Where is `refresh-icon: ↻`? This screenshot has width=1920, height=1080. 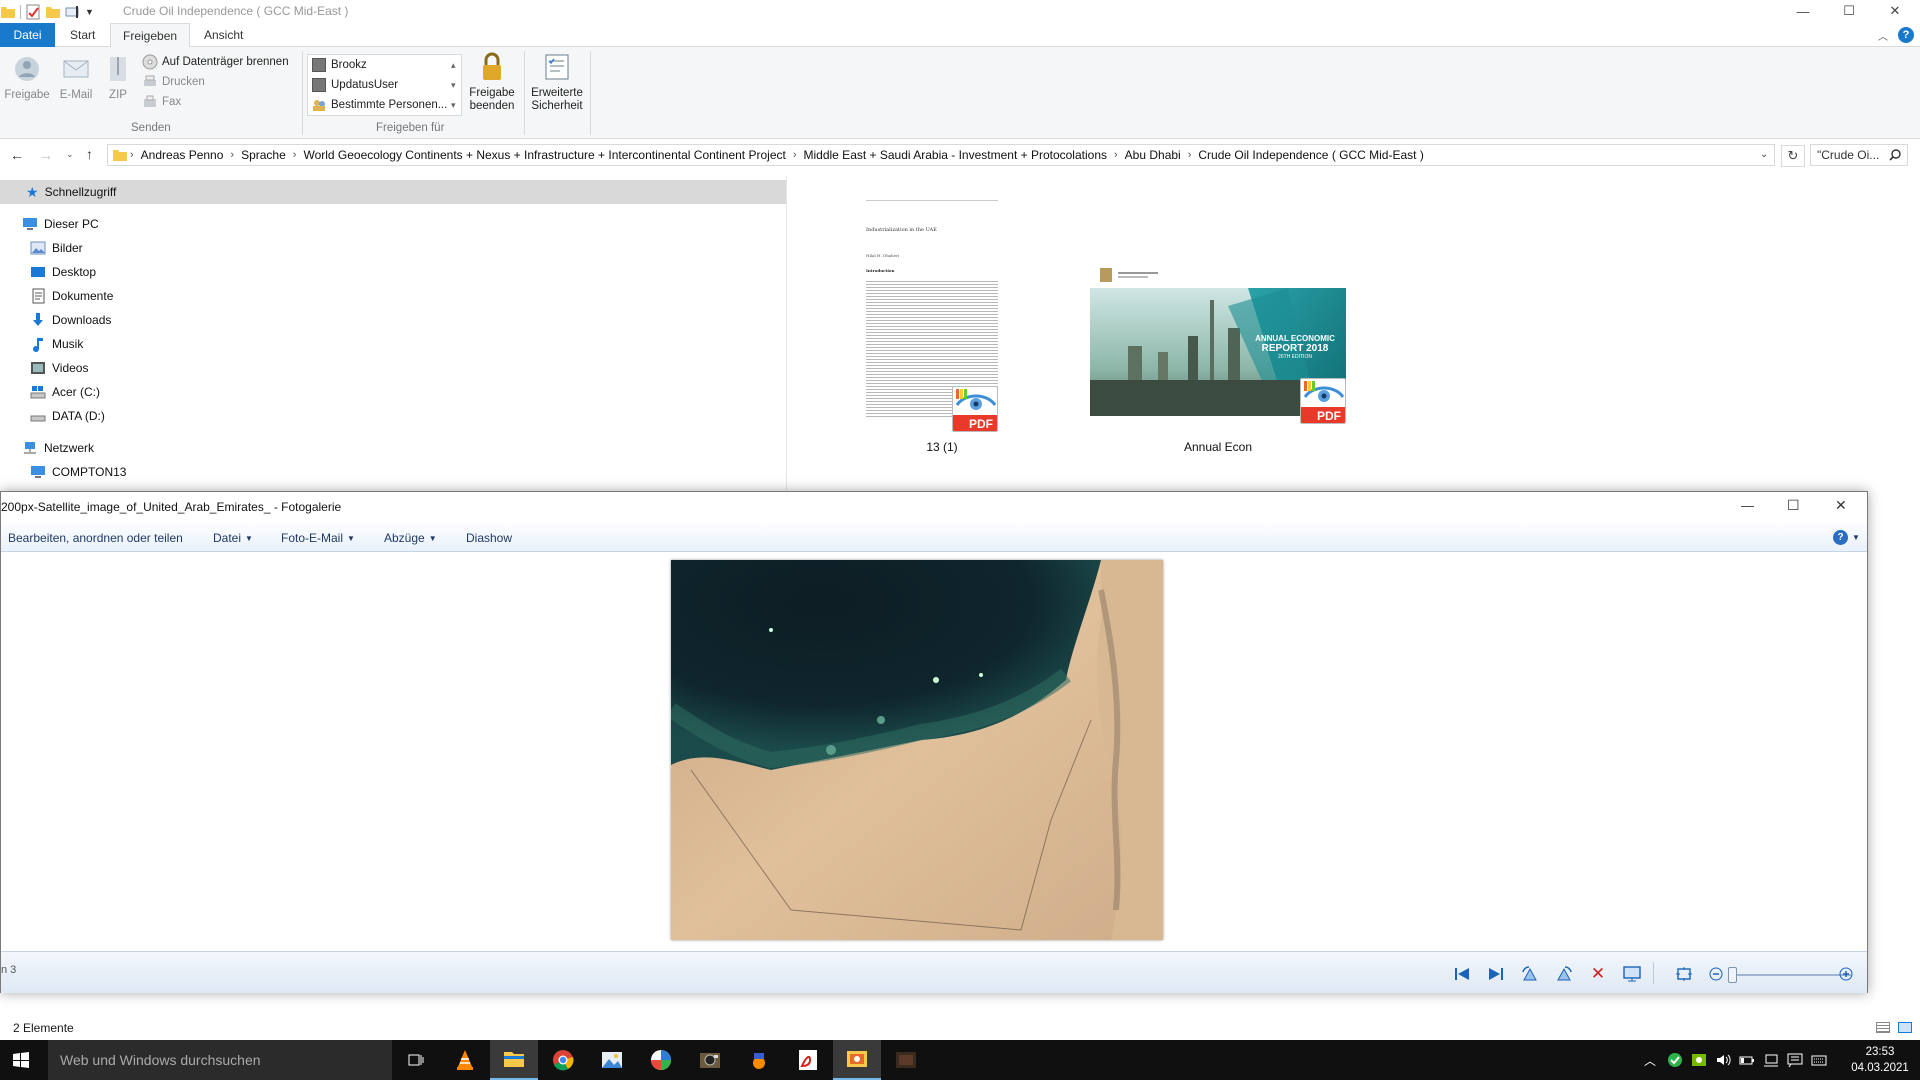
refresh-icon: ↻ is located at coordinates (1793, 156).